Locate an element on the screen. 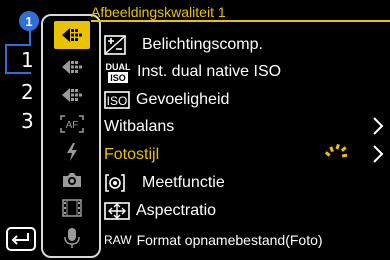  svg-text: AF is located at coordinates (72, 125).